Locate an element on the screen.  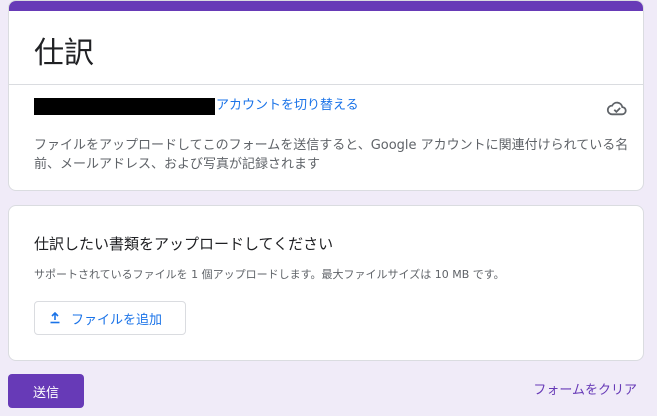
add-file-button: ファイルを追加 is located at coordinates (110, 318).